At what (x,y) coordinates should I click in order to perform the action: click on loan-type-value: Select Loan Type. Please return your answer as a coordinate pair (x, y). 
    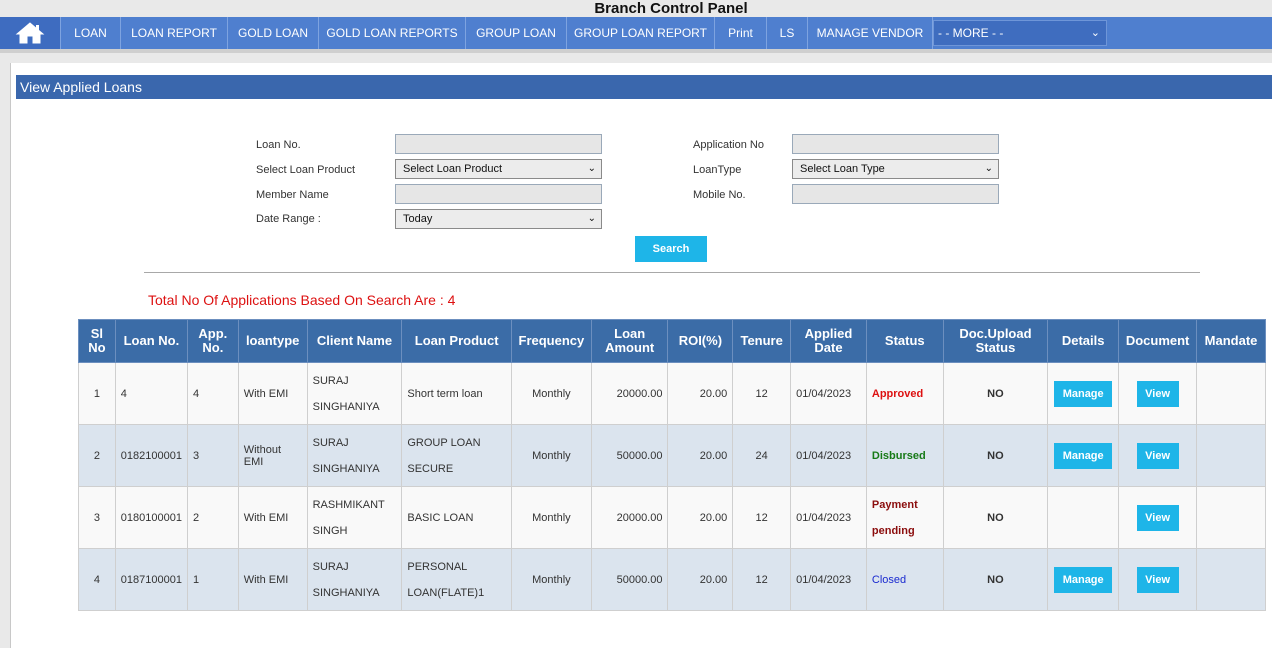
    Looking at the image, I should click on (842, 169).